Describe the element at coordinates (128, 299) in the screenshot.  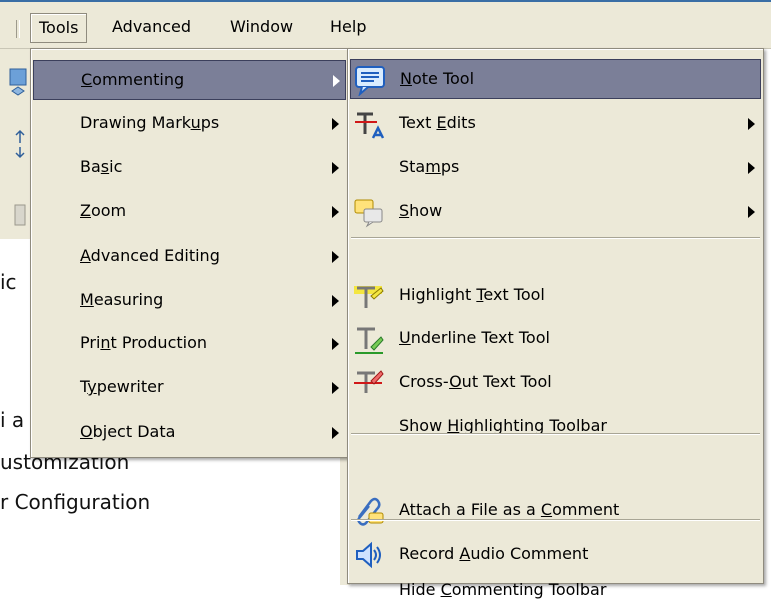
I see `label-text: easuring` at that location.